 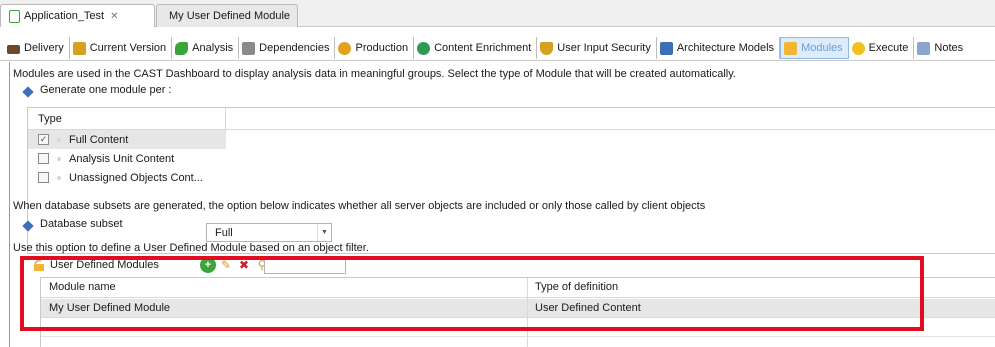 I want to click on column-header-type: Type, so click(x=50, y=119).